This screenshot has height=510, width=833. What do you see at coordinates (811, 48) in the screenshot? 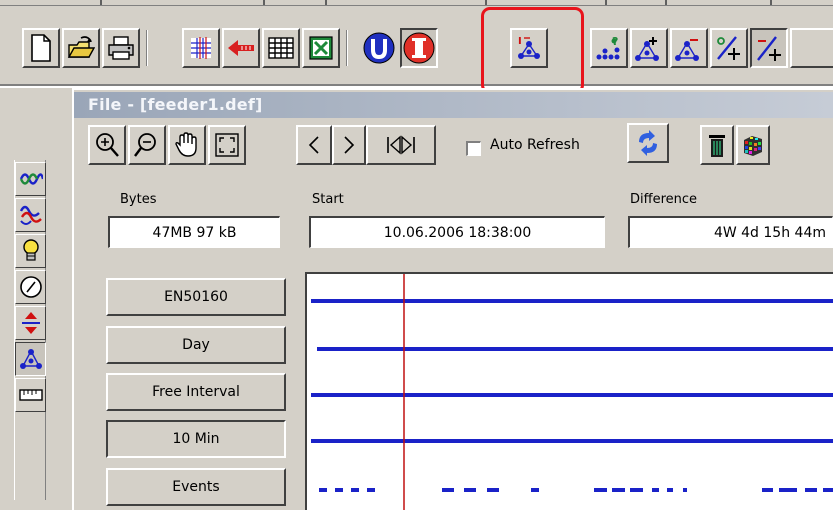
I see `overflow-button` at bounding box center [811, 48].